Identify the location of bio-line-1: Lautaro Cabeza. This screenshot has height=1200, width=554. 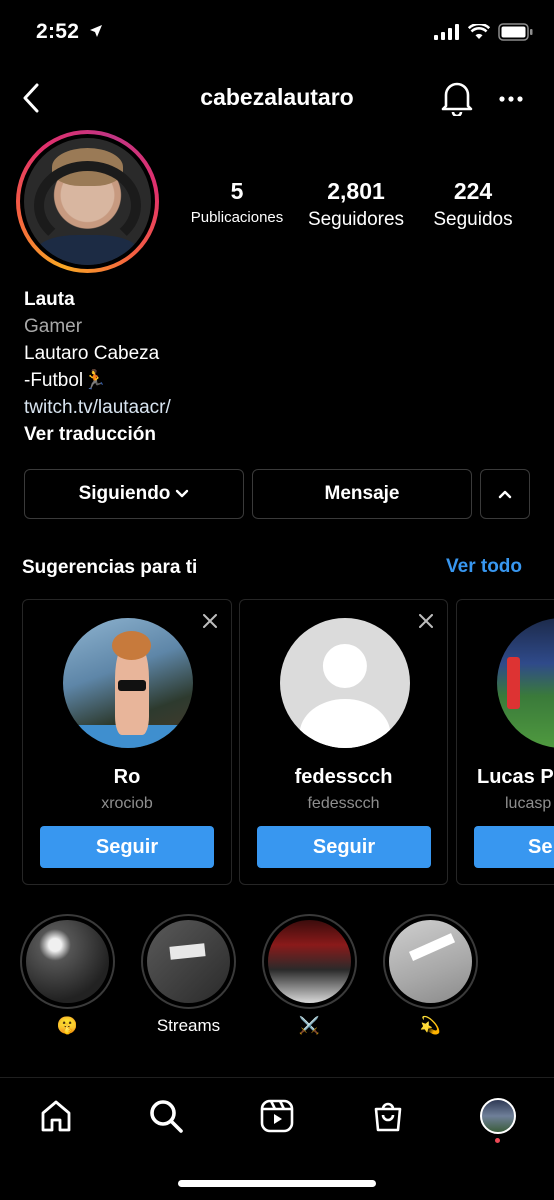
(92, 353).